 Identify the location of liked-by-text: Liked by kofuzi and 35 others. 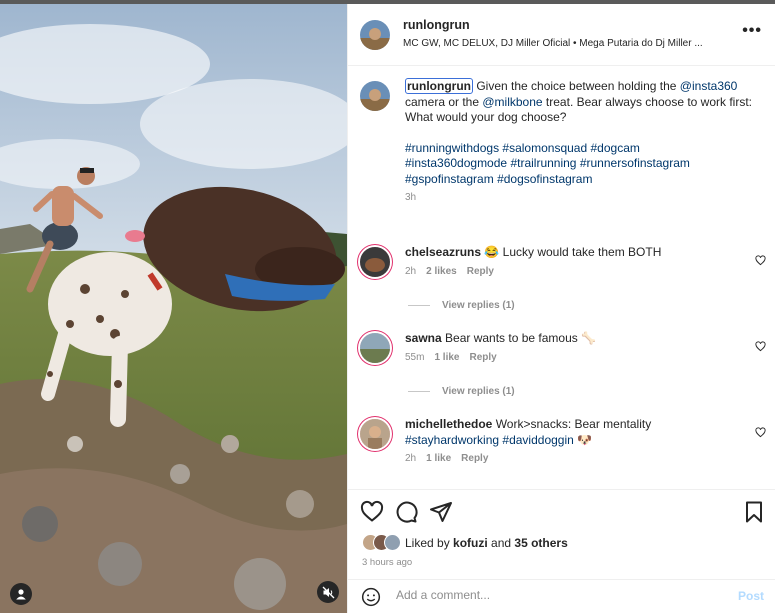
(486, 543).